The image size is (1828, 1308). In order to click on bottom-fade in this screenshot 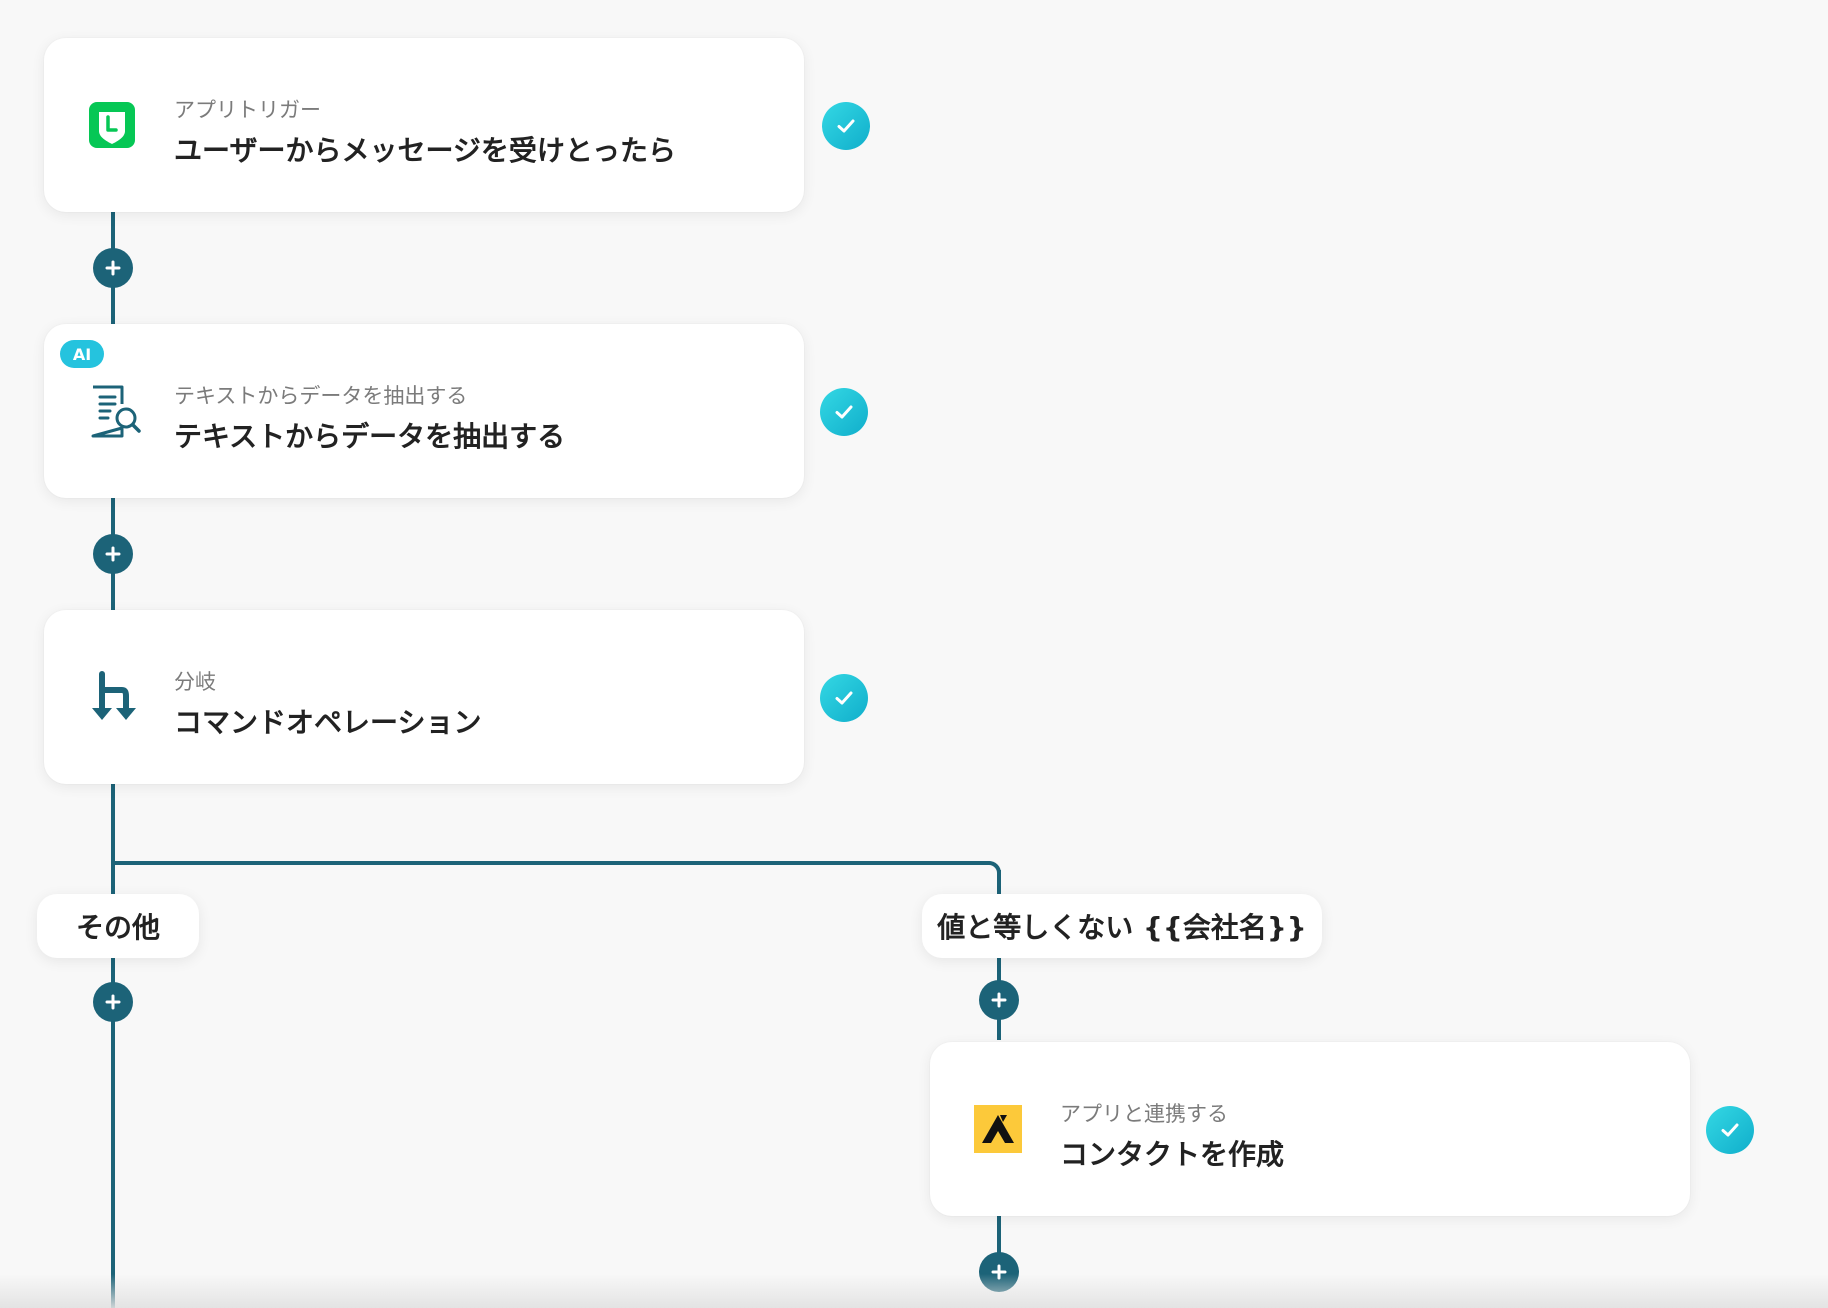, I will do `click(914, 1291)`.